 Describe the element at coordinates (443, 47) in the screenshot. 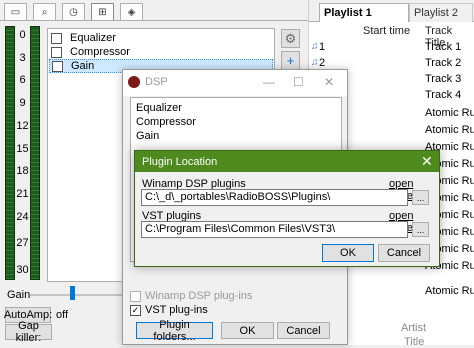

I see `track-title: Track 1` at that location.